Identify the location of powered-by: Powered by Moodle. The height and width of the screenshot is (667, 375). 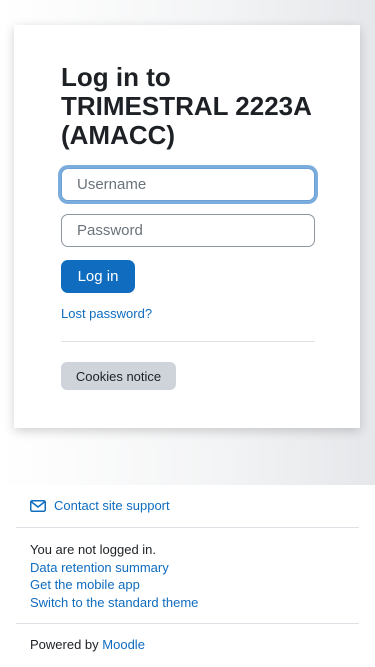
(87, 644).